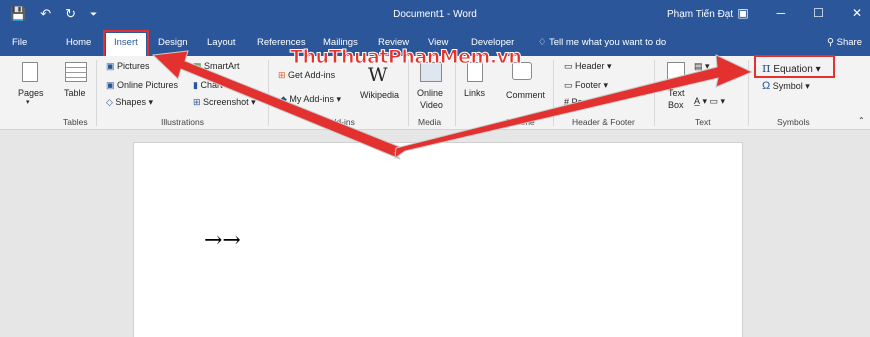 Image resolution: width=870 pixels, height=337 pixels. I want to click on minimize-icon: ─, so click(781, 13).